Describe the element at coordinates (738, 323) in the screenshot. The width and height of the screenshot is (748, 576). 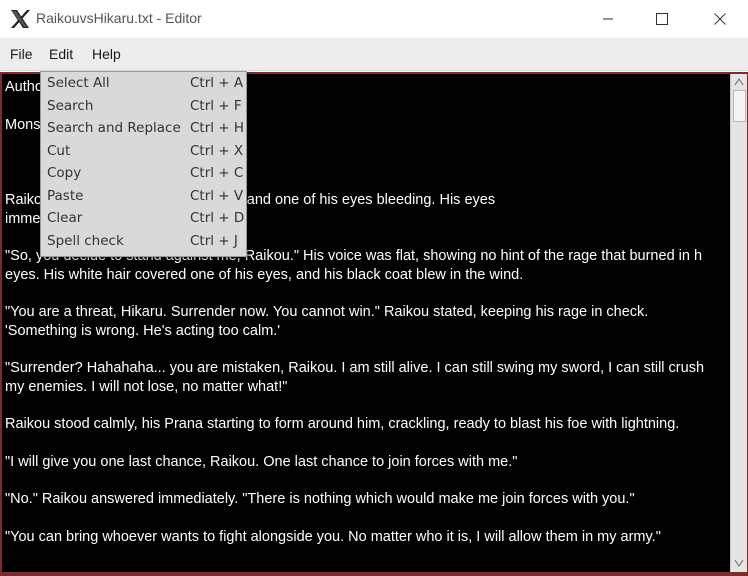
I see `vertical-scrollbar` at that location.